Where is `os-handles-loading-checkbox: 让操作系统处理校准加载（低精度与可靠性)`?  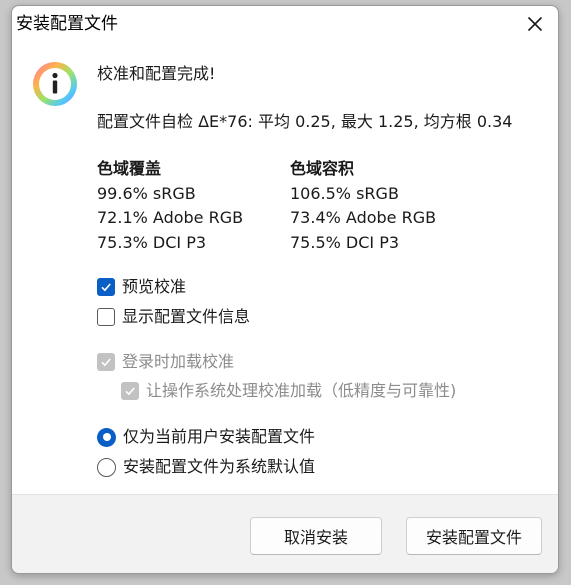
os-handles-loading-checkbox: 让操作系统处理校准加载（低精度与可靠性) is located at coordinates (288, 391).